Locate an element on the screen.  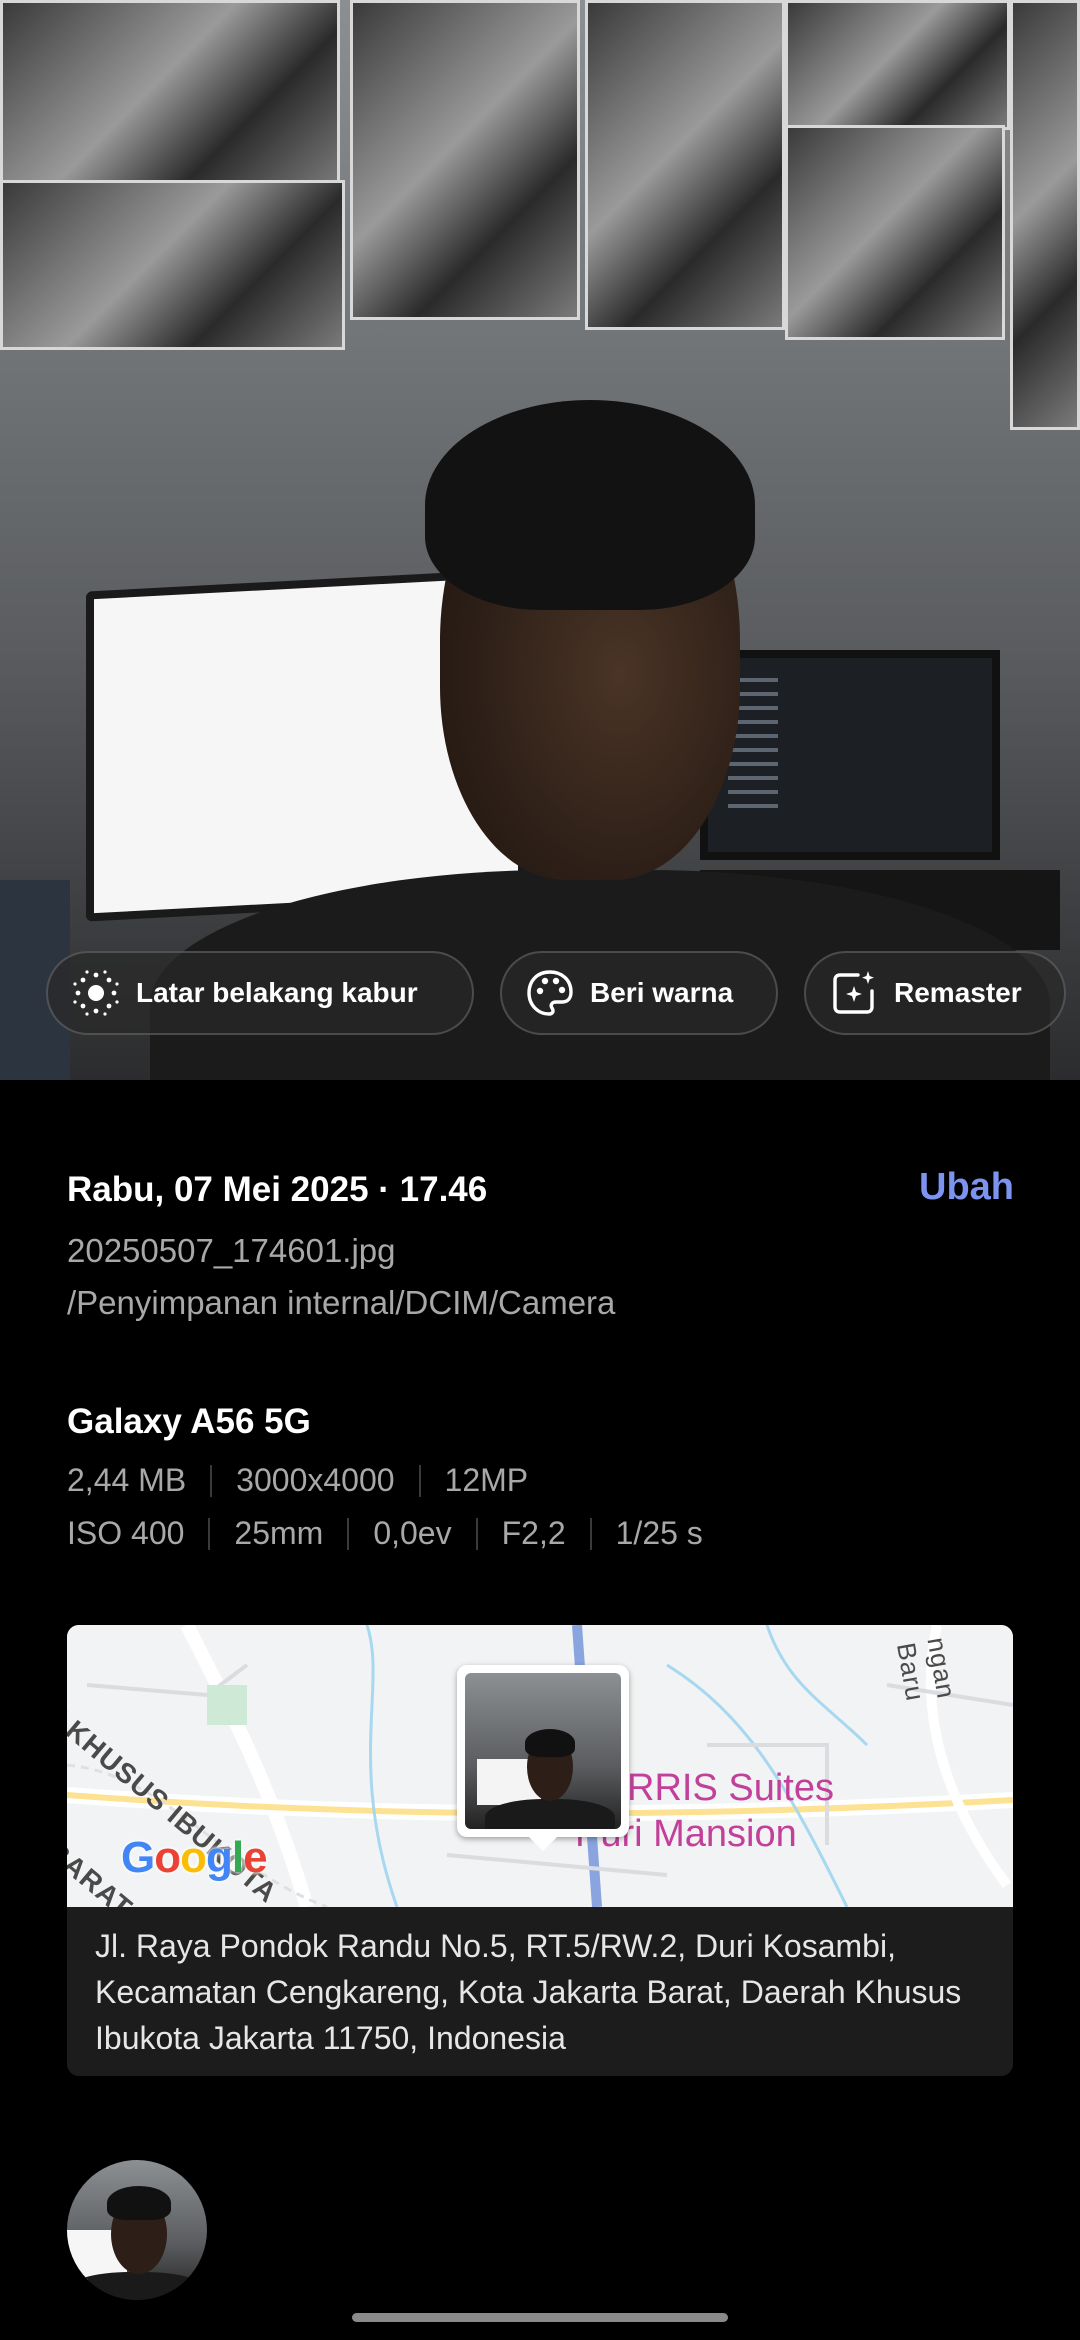
gesture-home-bar is located at coordinates (540, 2317).